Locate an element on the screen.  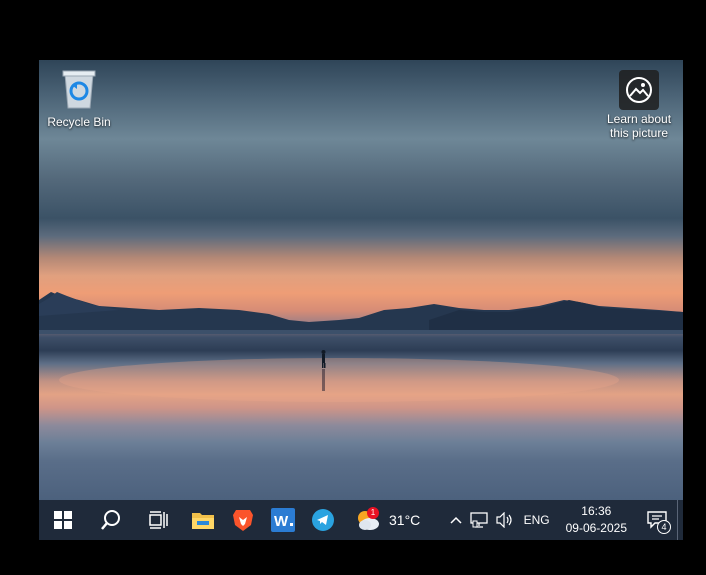
network-button is located at coordinates (479, 520).